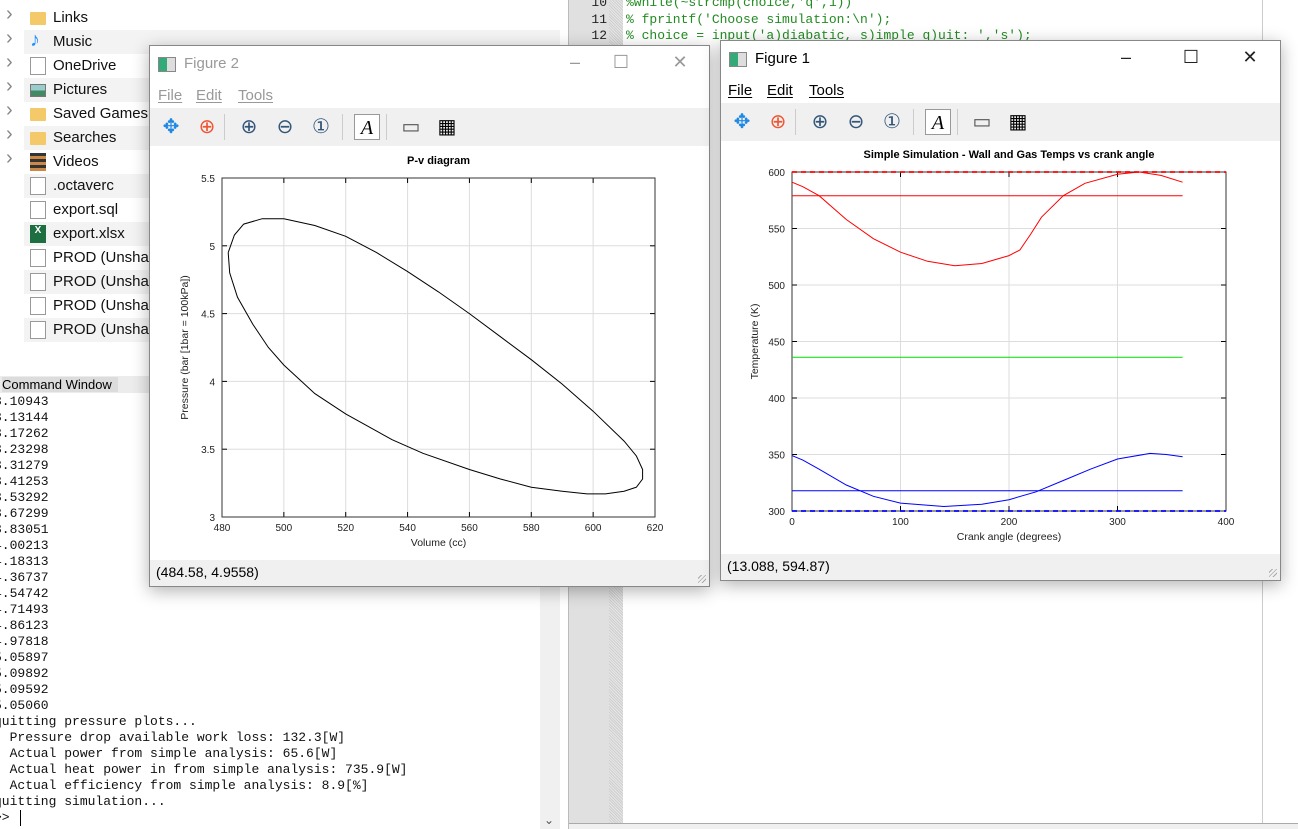 The image size is (1298, 829). Describe the element at coordinates (208, 315) in the screenshot. I see `y-tick-label: 4.5` at that location.